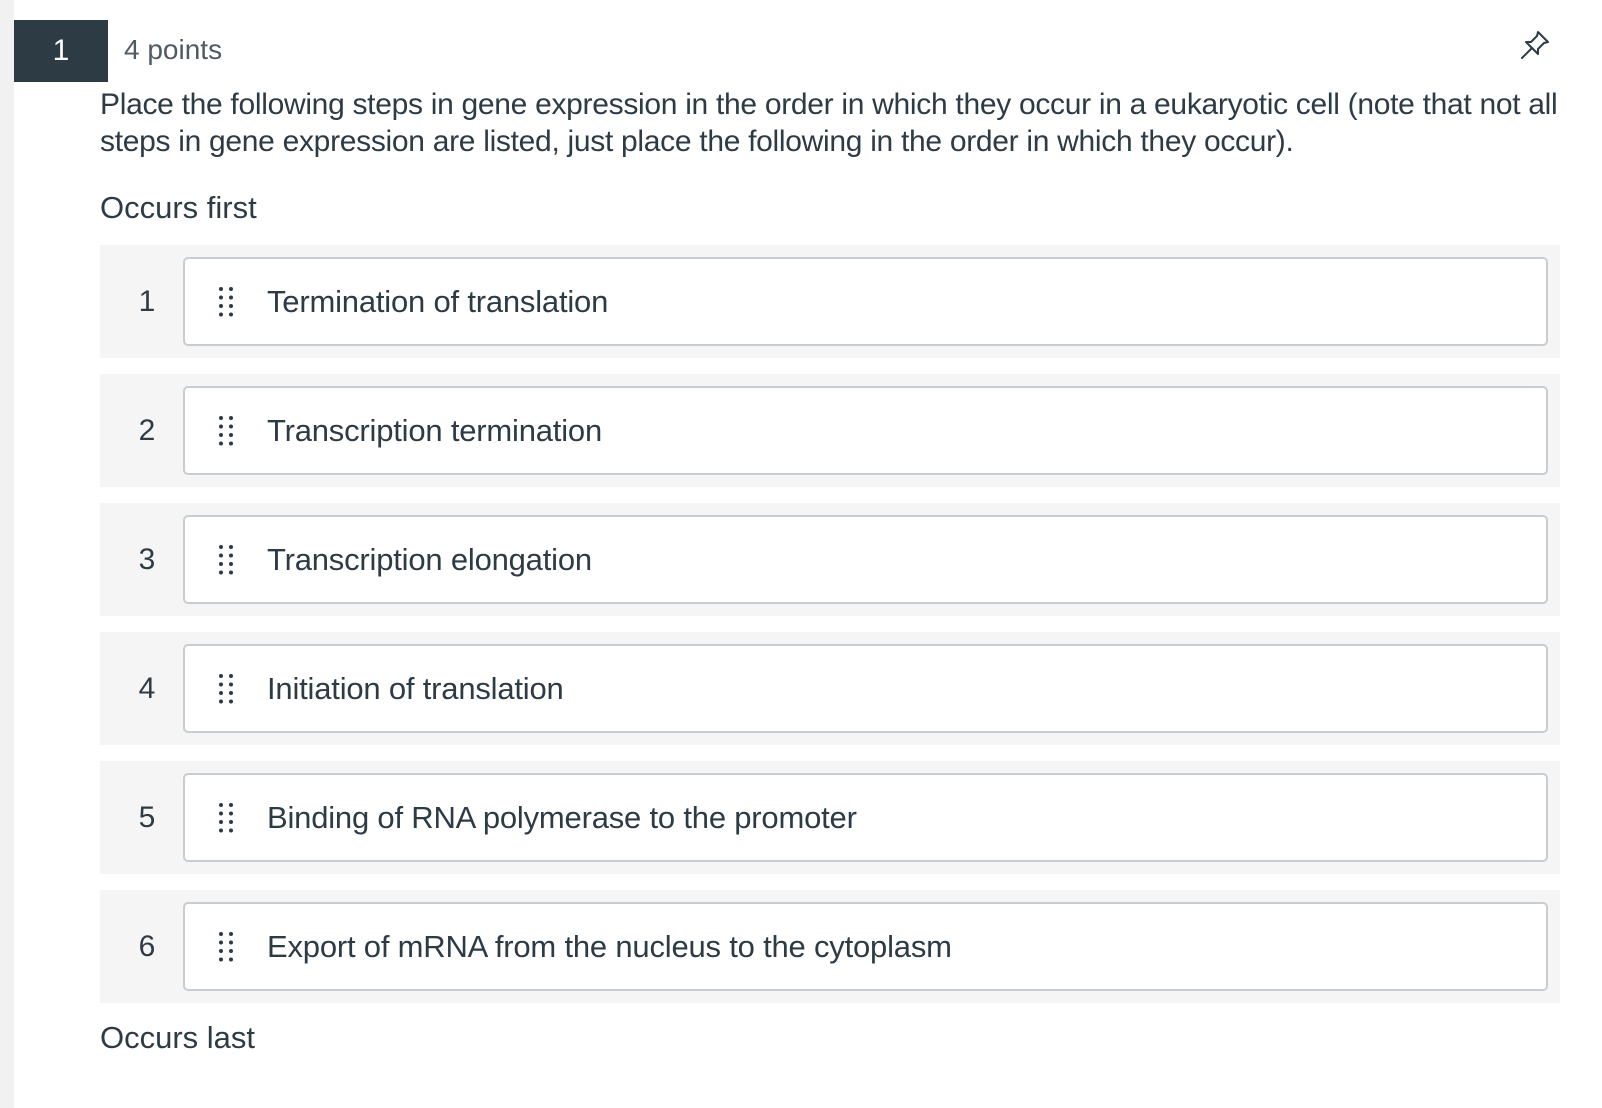 This screenshot has width=1602, height=1108. What do you see at coordinates (865, 430) in the screenshot?
I see `draggable-item: Transcription termination` at bounding box center [865, 430].